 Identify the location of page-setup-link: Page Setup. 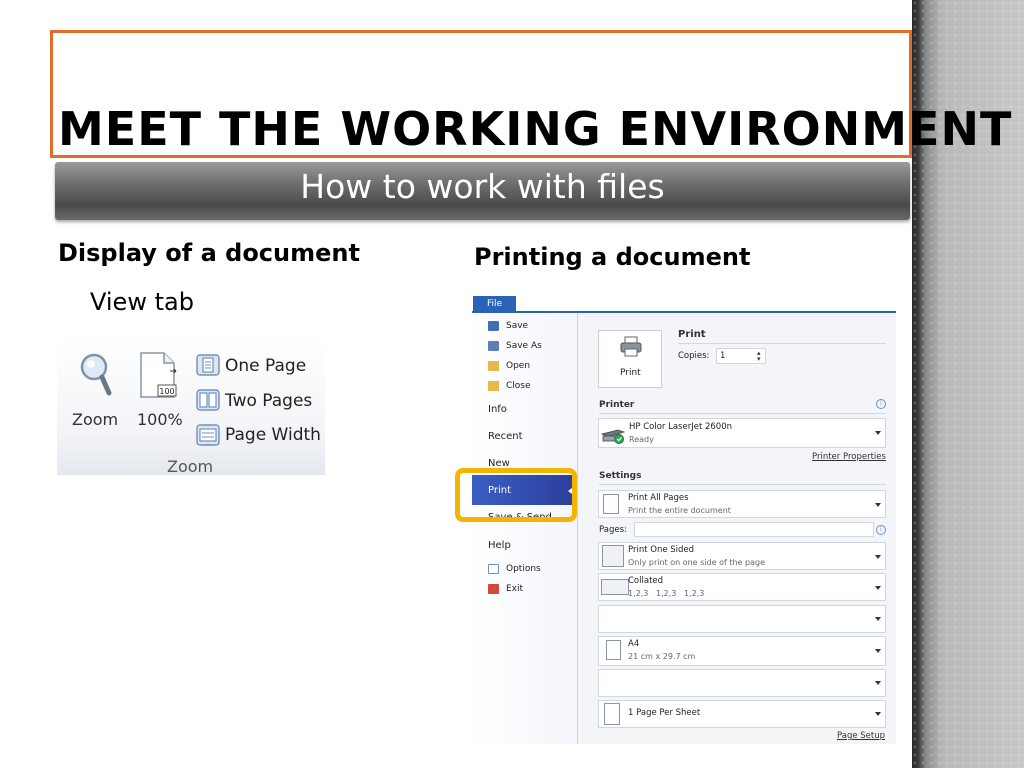
(861, 736).